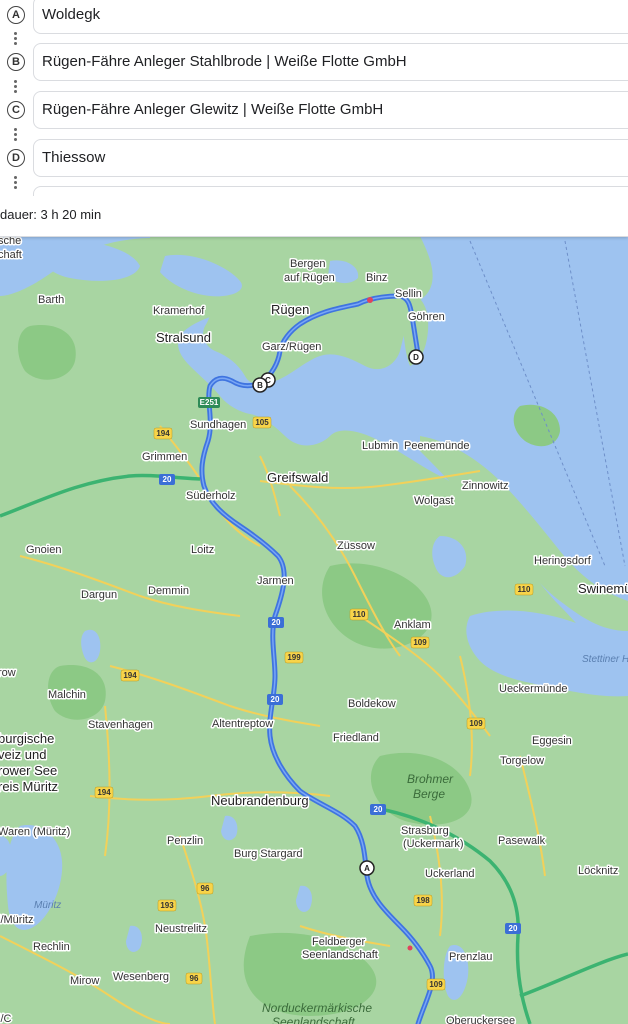 This screenshot has width=628, height=1024. I want to click on label-waren: Waren (Müritz), so click(35, 832).